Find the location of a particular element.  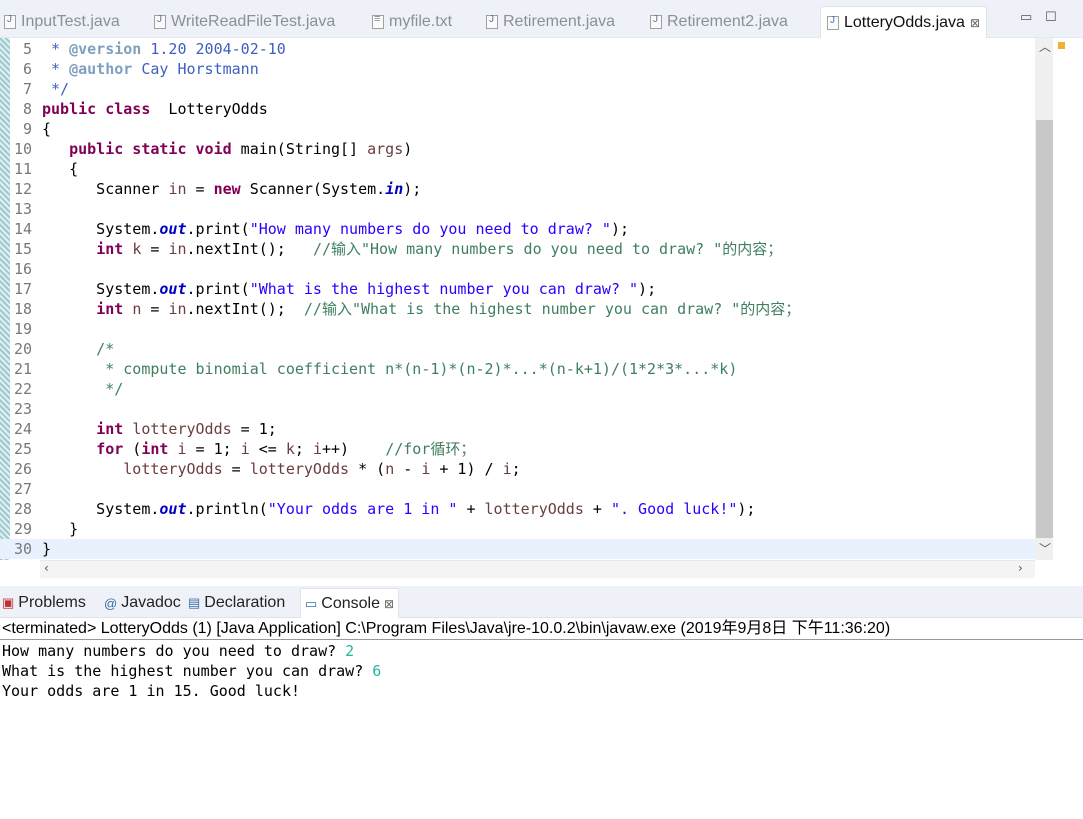

scroll-down-icon: ﹀ is located at coordinates (1045, 548).